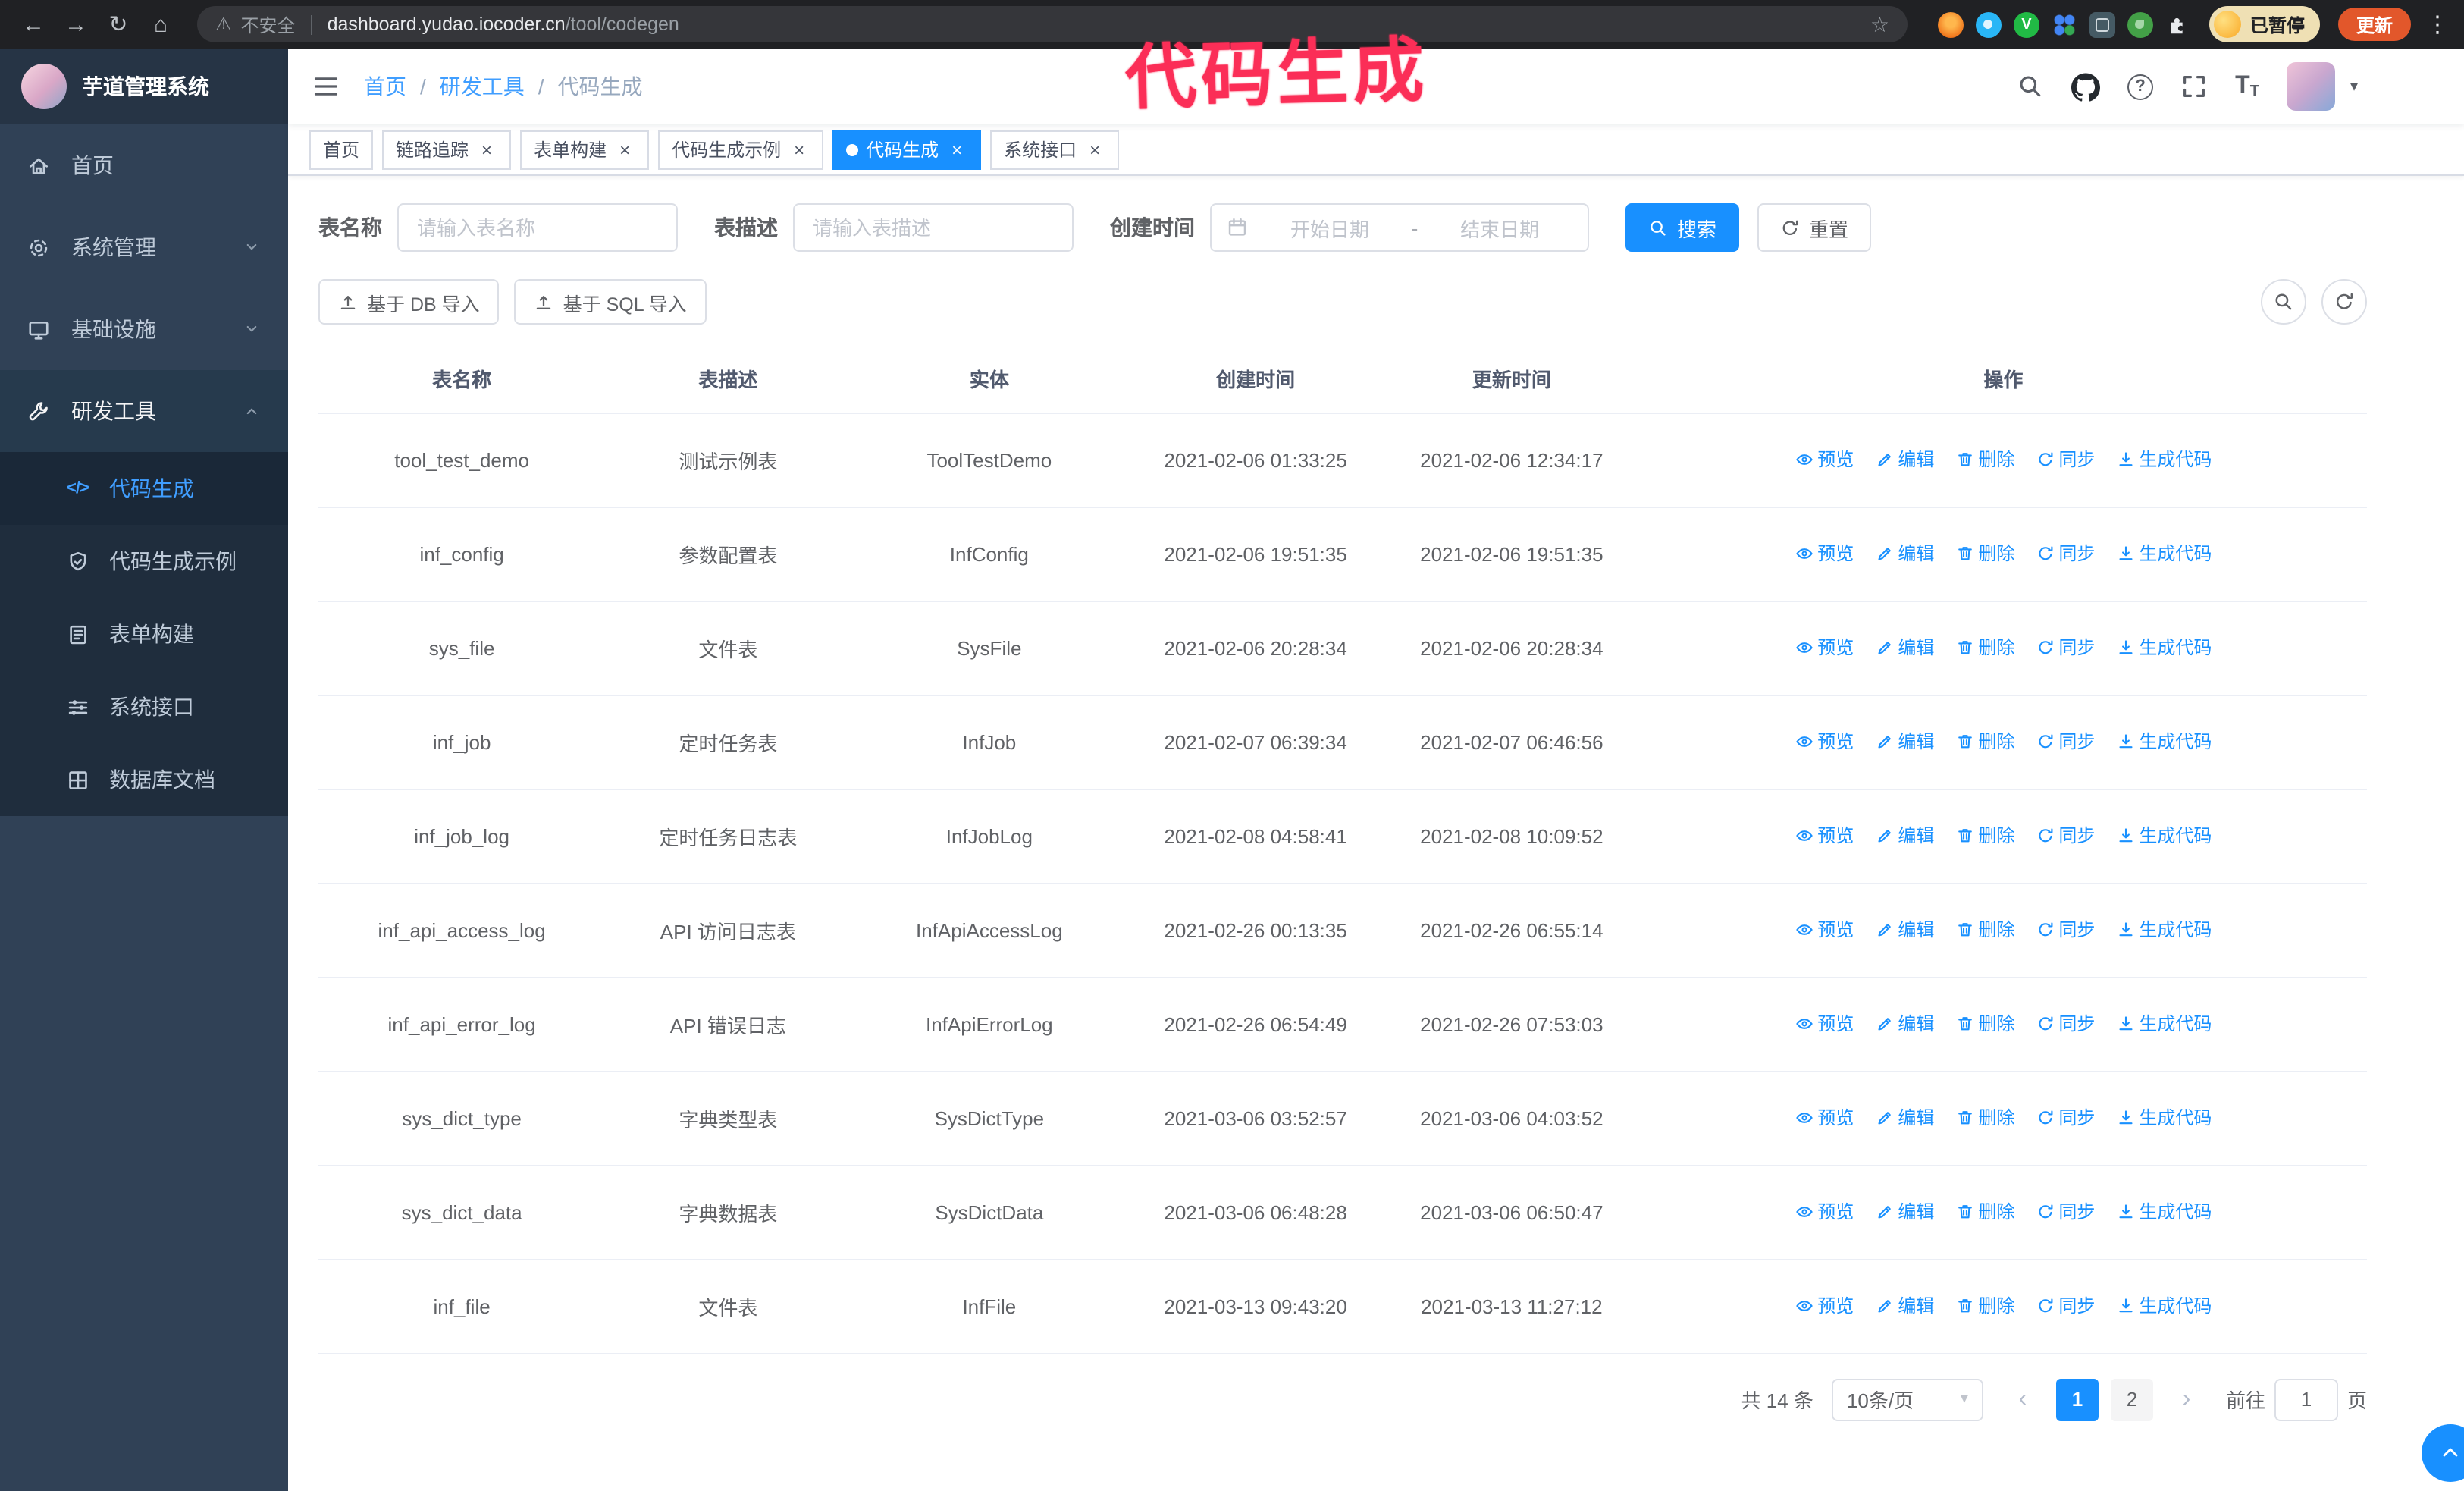 This screenshot has height=1491, width=2464. I want to click on tab-表单构建: 表单构建 ×, so click(585, 149).